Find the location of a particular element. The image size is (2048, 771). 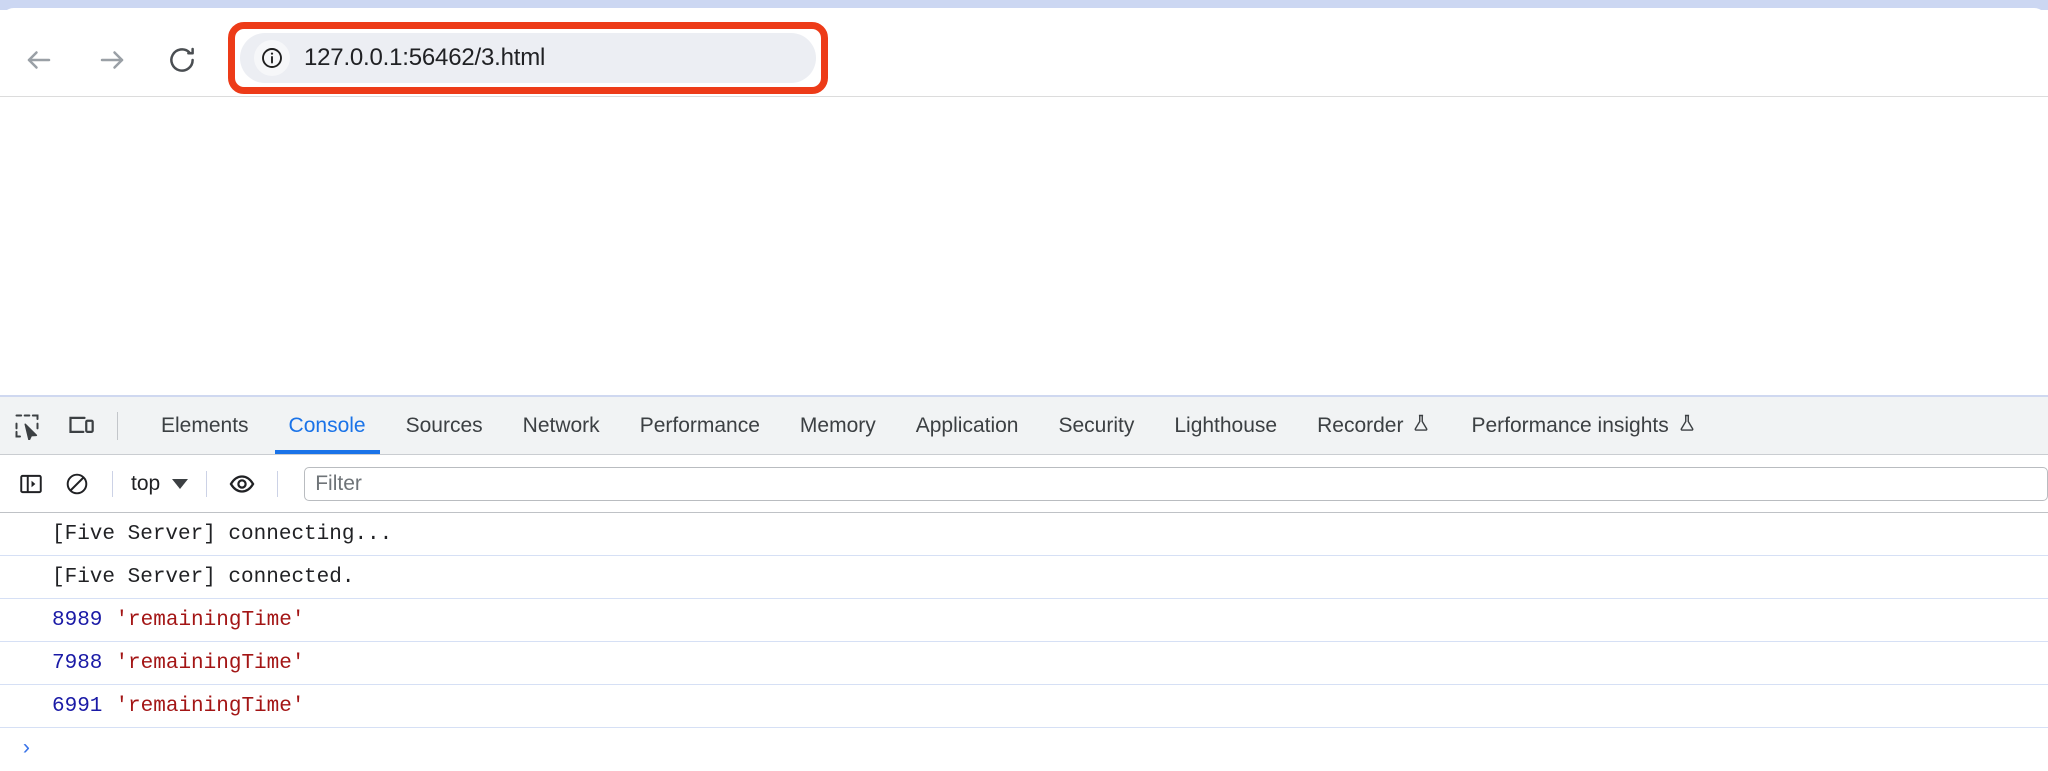

devtools-tab-performance-insights: Performance insights is located at coordinates (1583, 425).